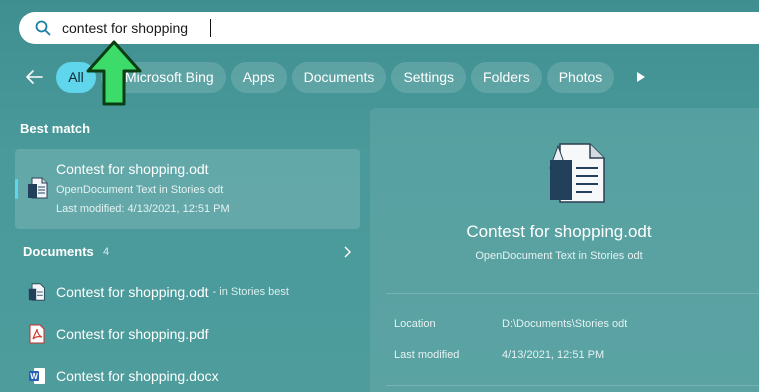  What do you see at coordinates (43, 28) in the screenshot?
I see `search-icon` at bounding box center [43, 28].